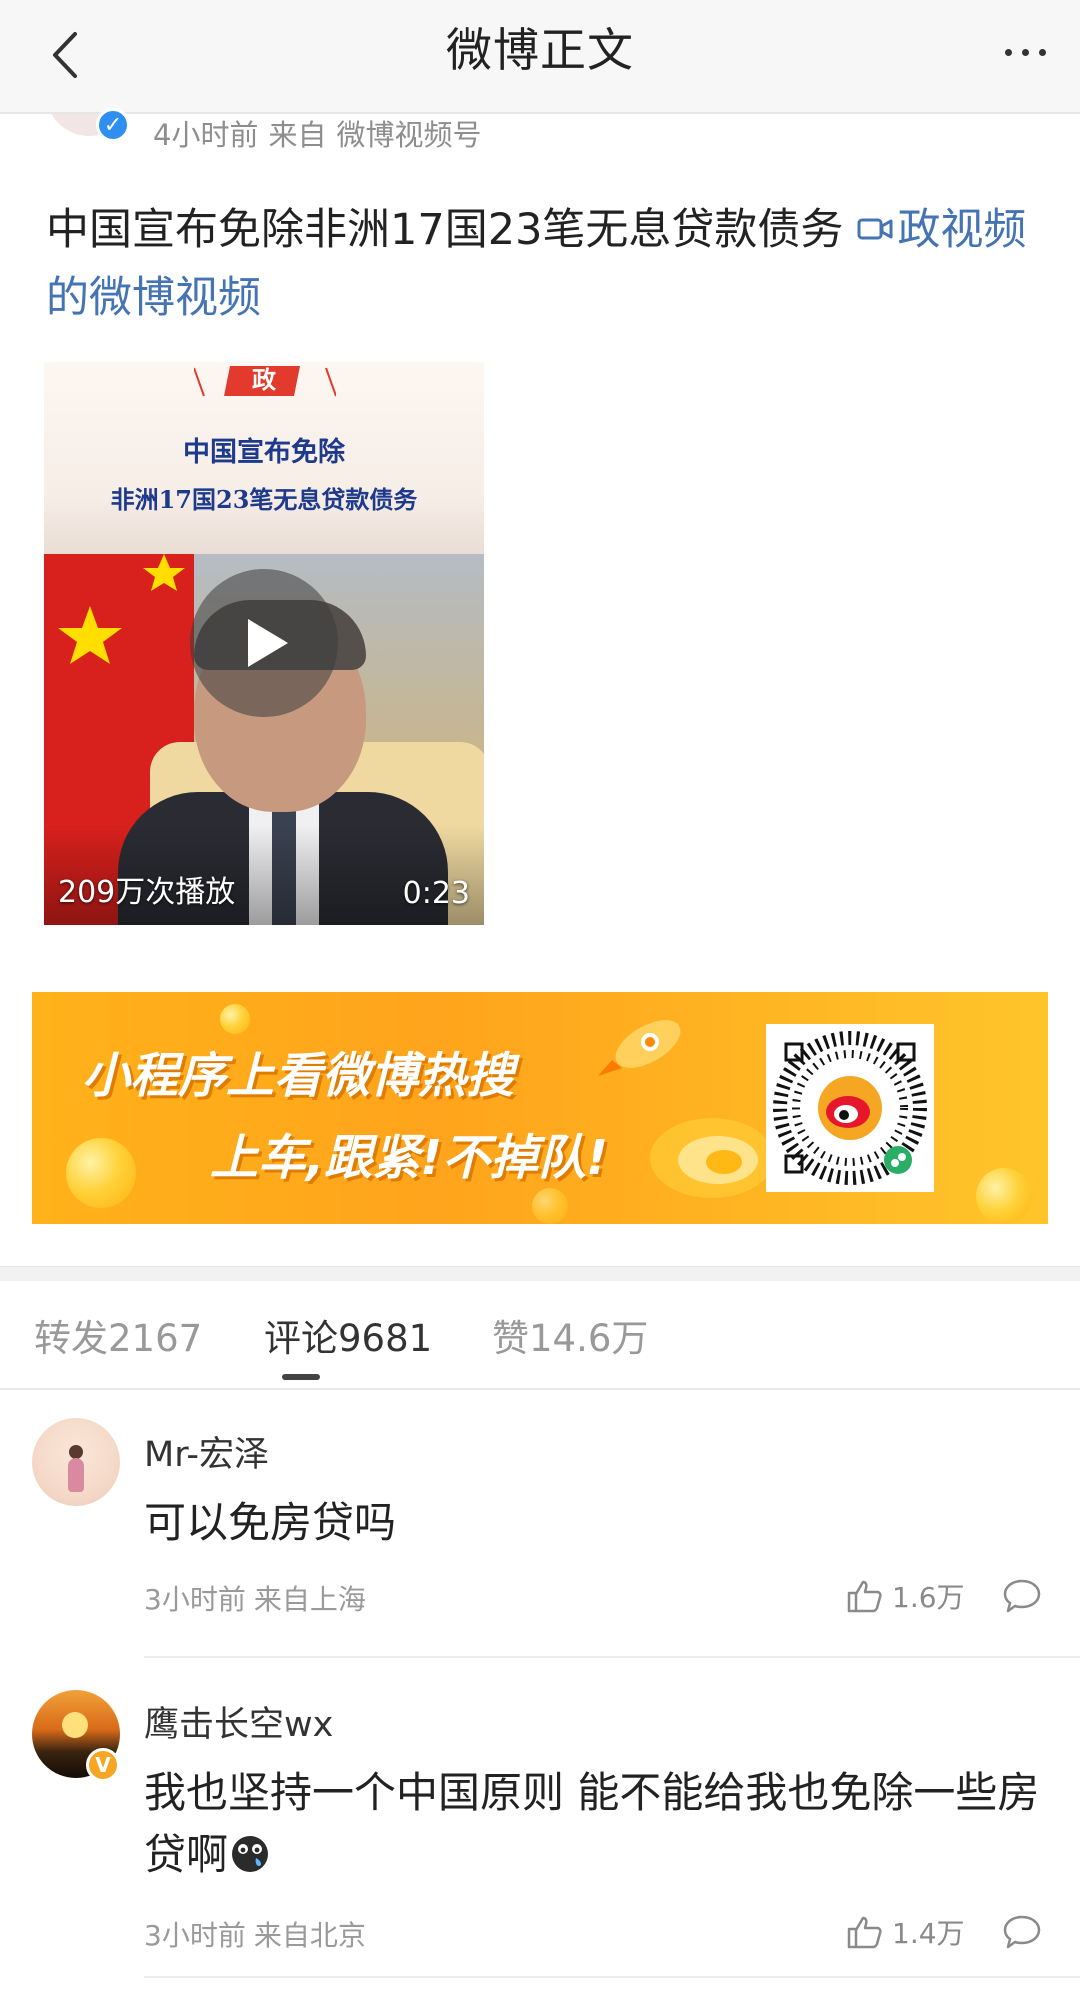 This screenshot has height=1990, width=1080. Describe the element at coordinates (264, 499) in the screenshot. I see `video-caption-line2: 非洲17国23笔无息贷款债务` at that location.